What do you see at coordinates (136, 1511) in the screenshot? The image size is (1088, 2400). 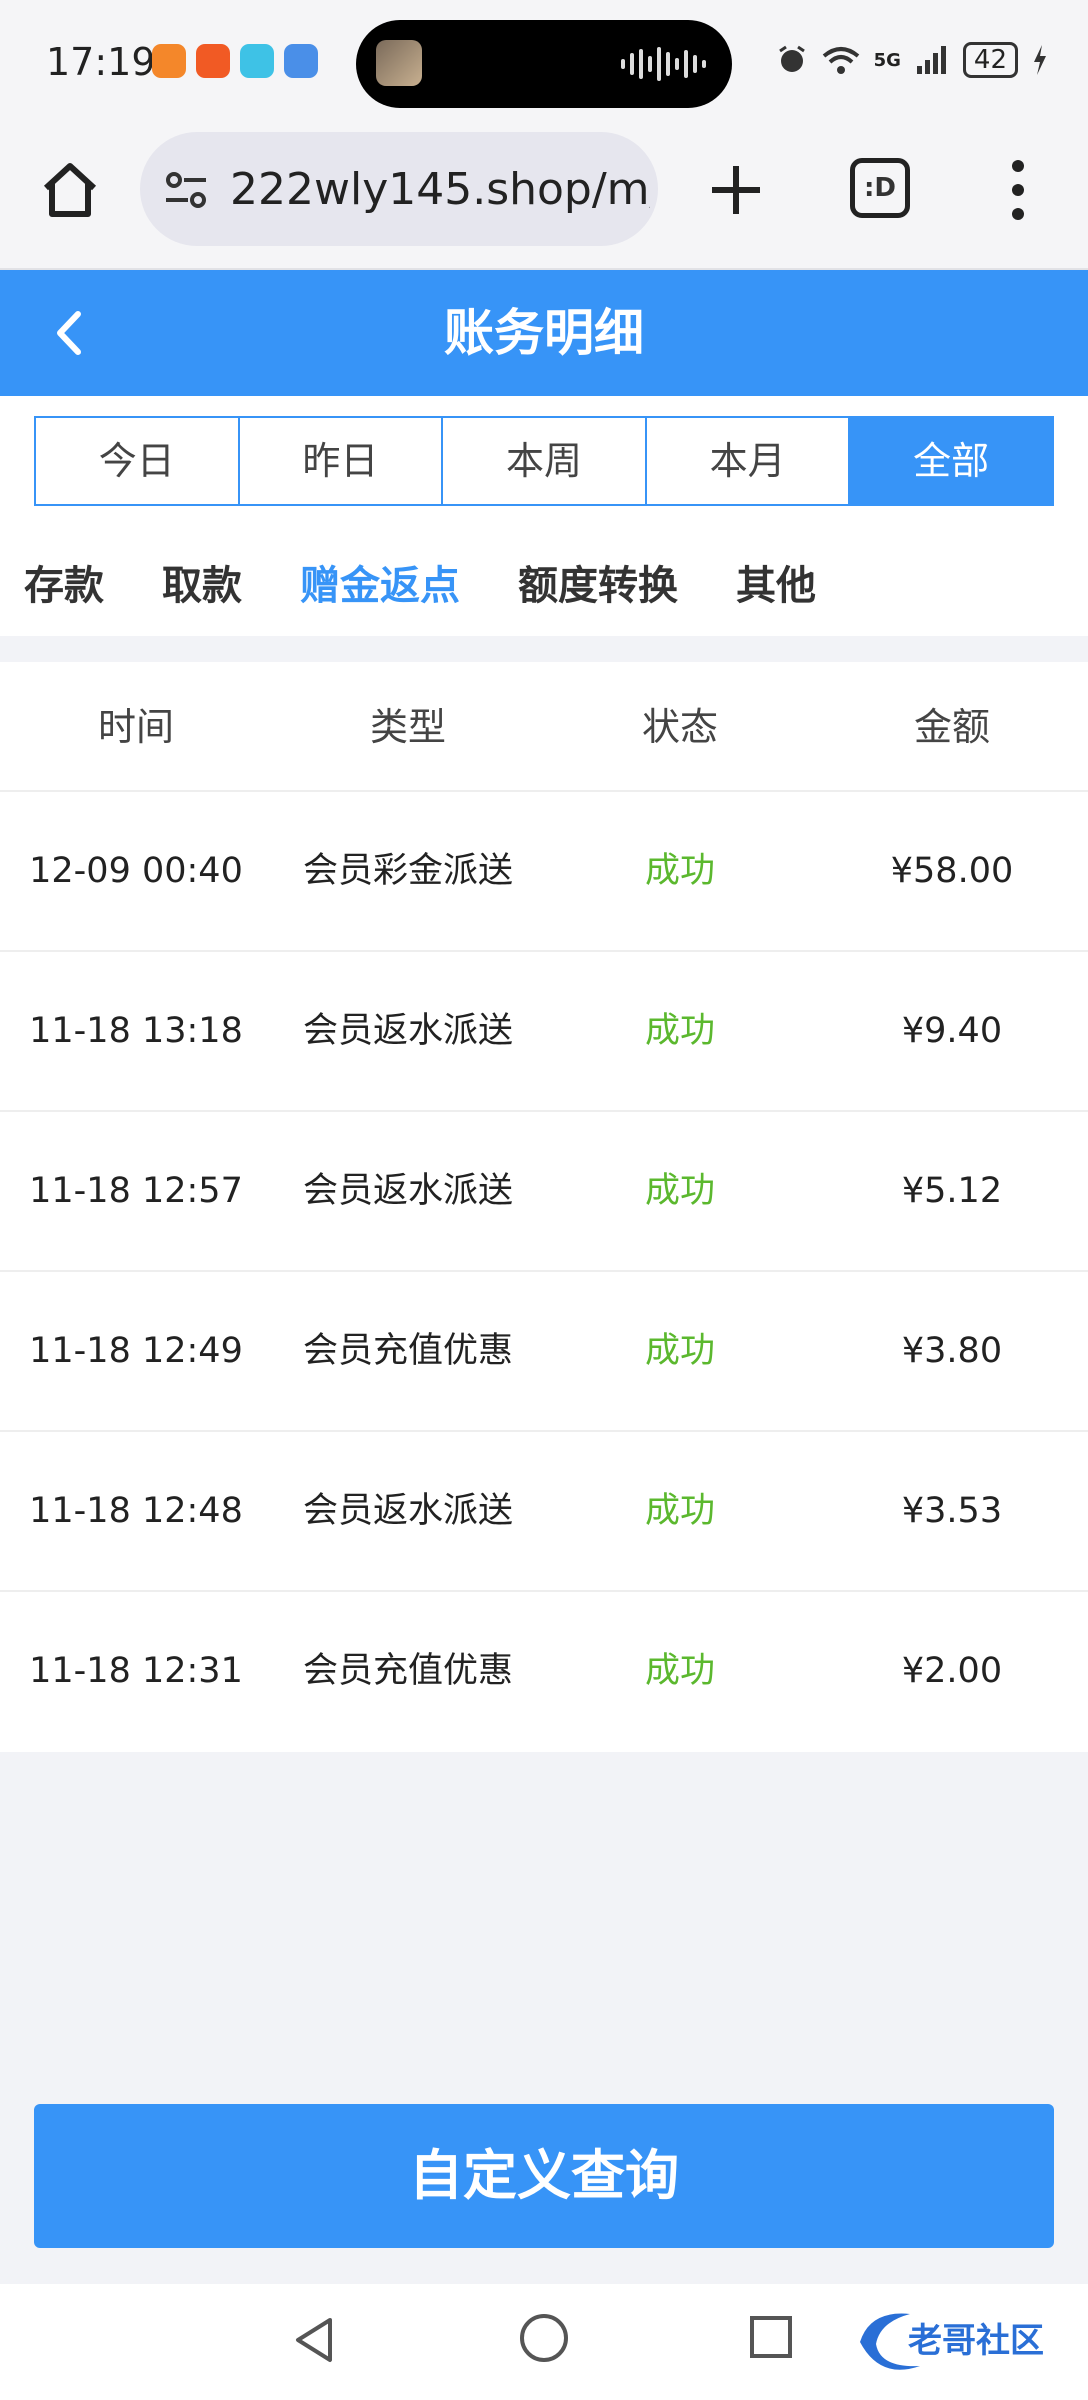 I see `cell-time: 11-18 12:48` at bounding box center [136, 1511].